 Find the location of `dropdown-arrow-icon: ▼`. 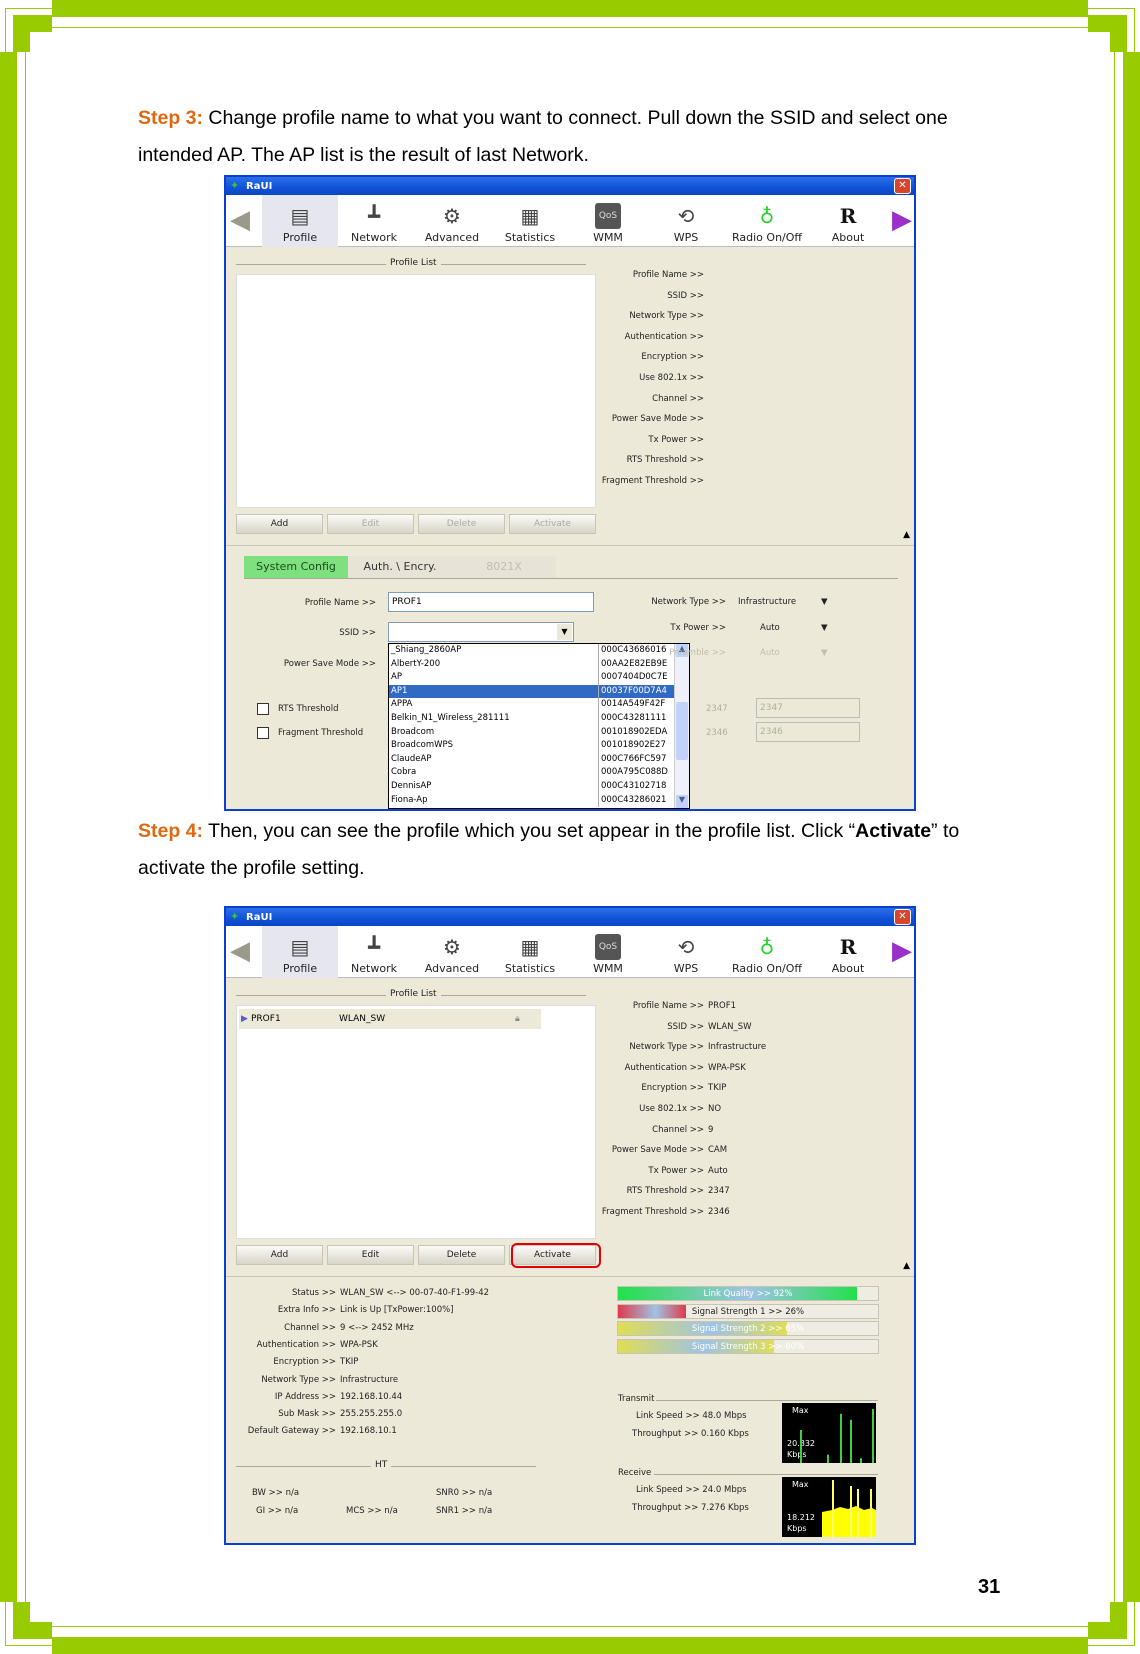

dropdown-arrow-icon: ▼ is located at coordinates (564, 632).